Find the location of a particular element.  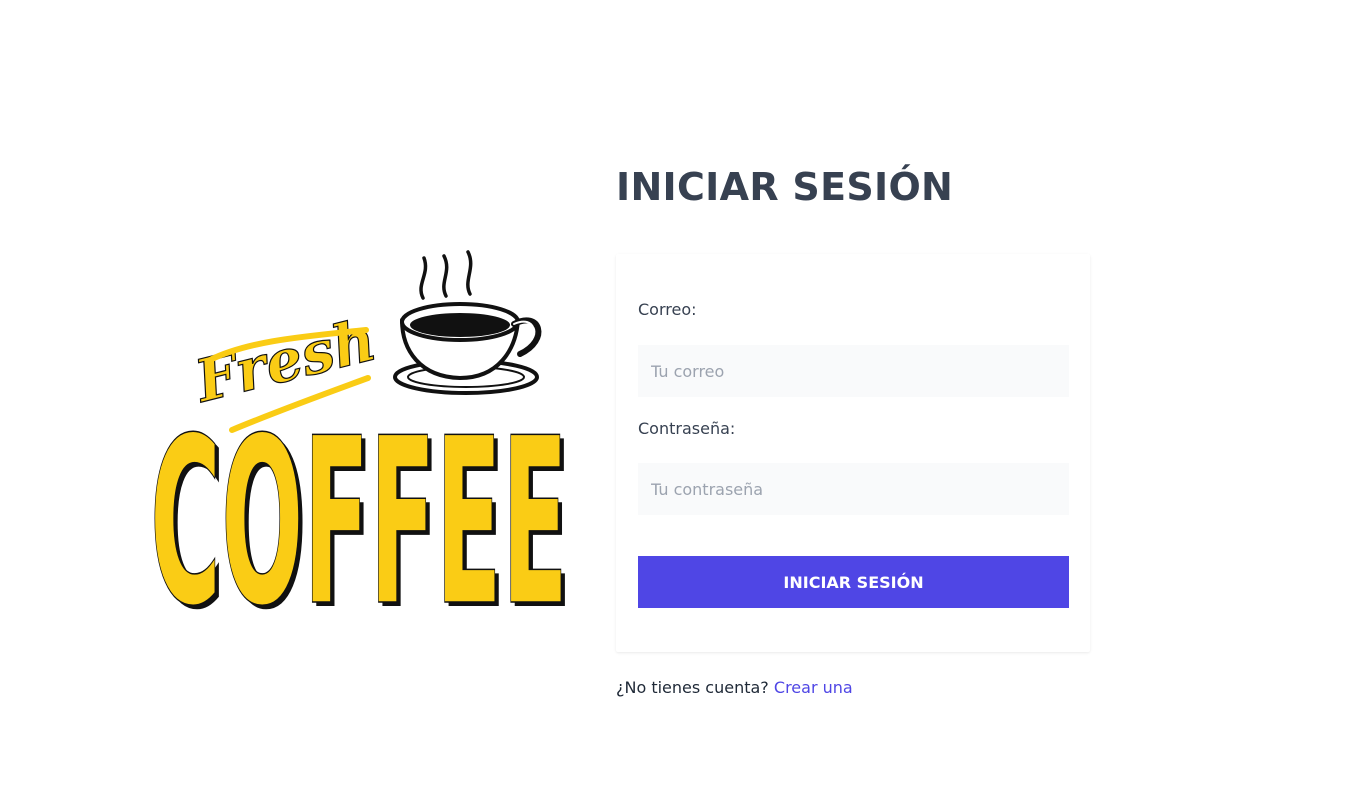

signup-prompt: ¿No tienes cuenta? Crear una is located at coordinates (734, 688).